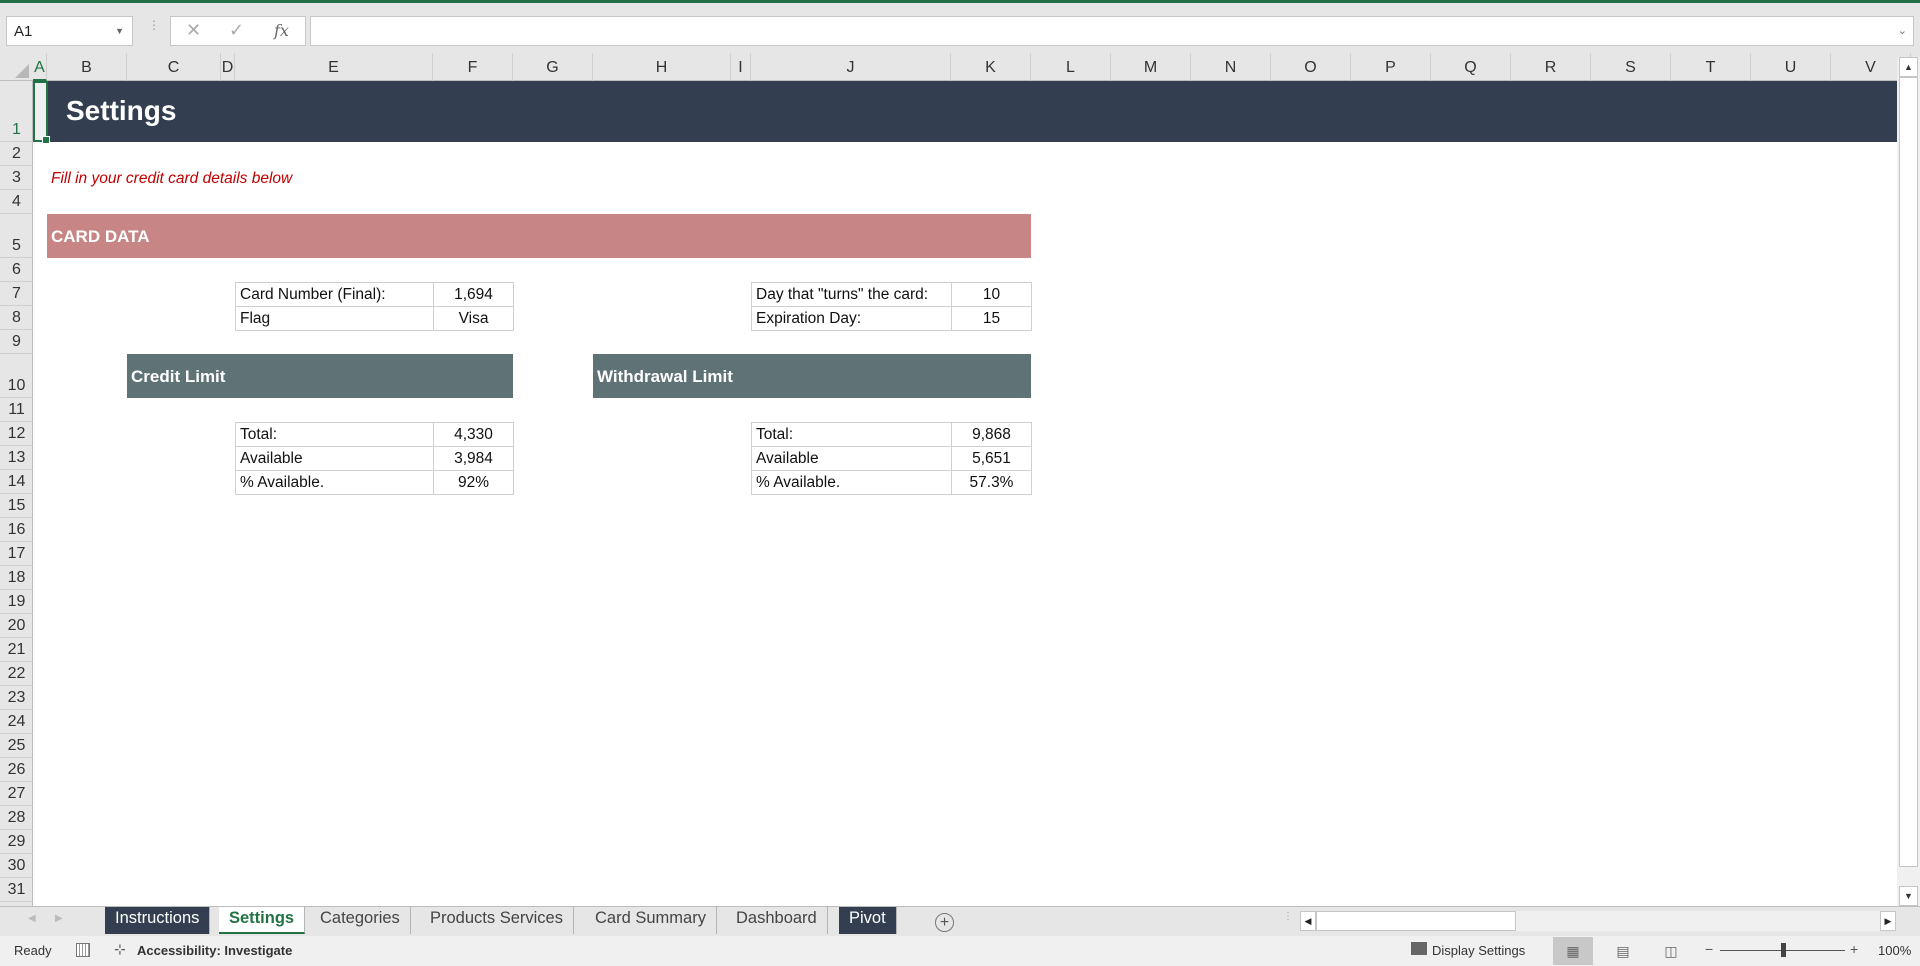  Describe the element at coordinates (40, 67) in the screenshot. I see `column-header-a: A` at that location.